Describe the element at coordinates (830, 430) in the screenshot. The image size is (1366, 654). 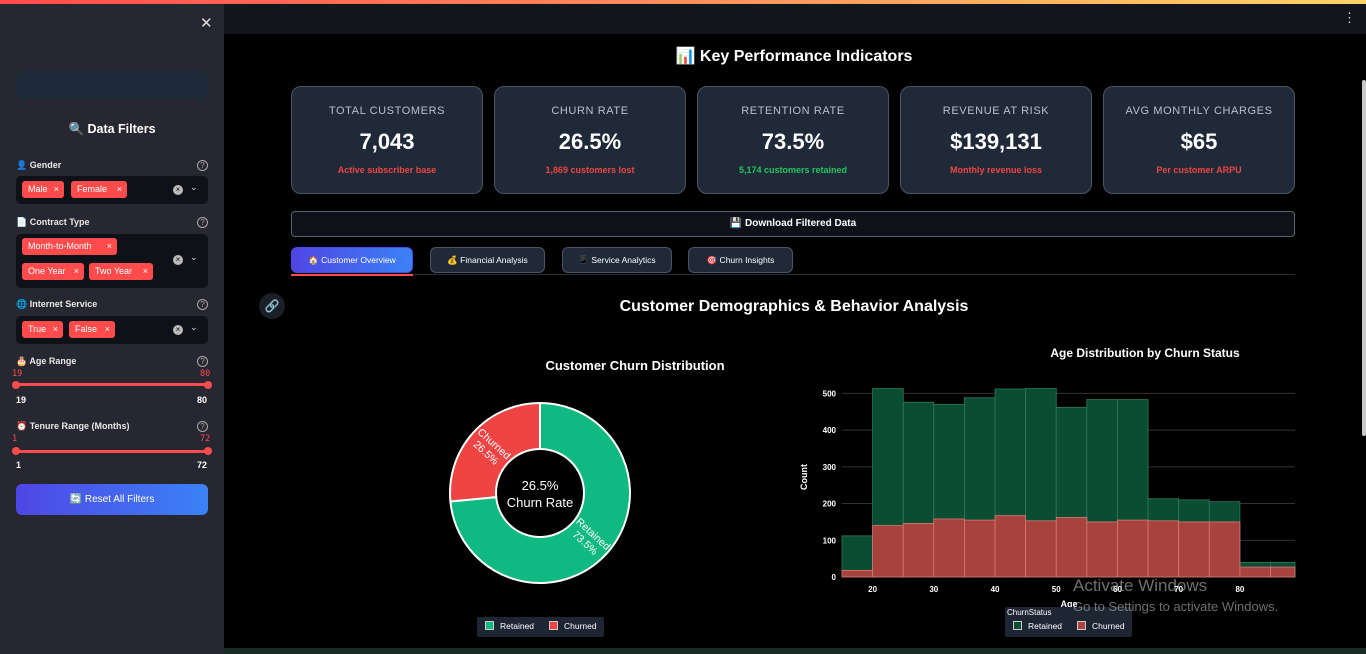
I see `y-tick-label: 400` at that location.